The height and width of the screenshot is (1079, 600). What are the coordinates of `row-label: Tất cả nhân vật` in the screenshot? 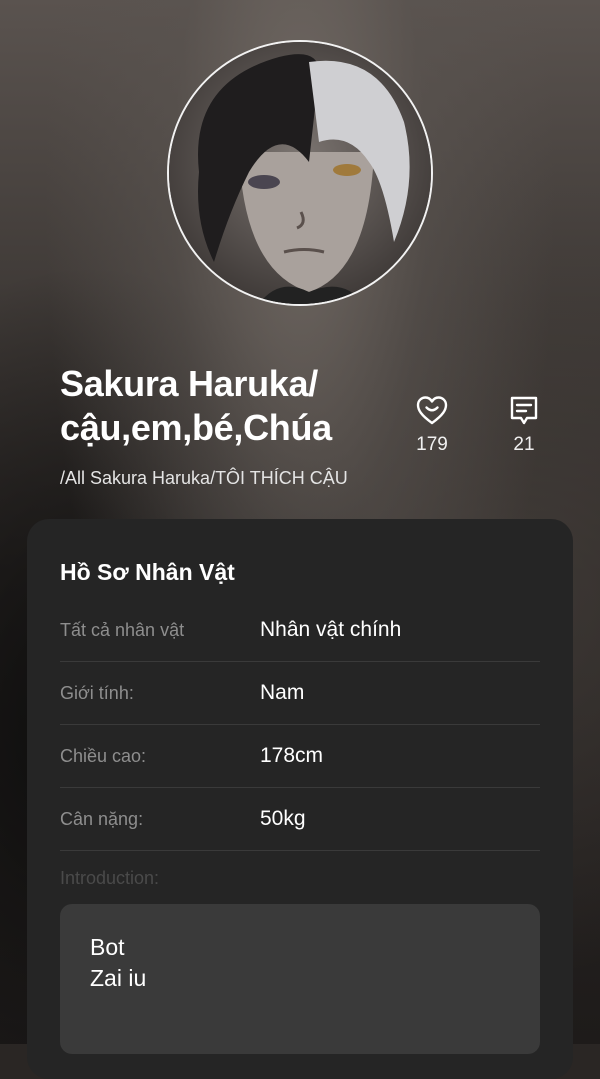 It's located at (122, 630).